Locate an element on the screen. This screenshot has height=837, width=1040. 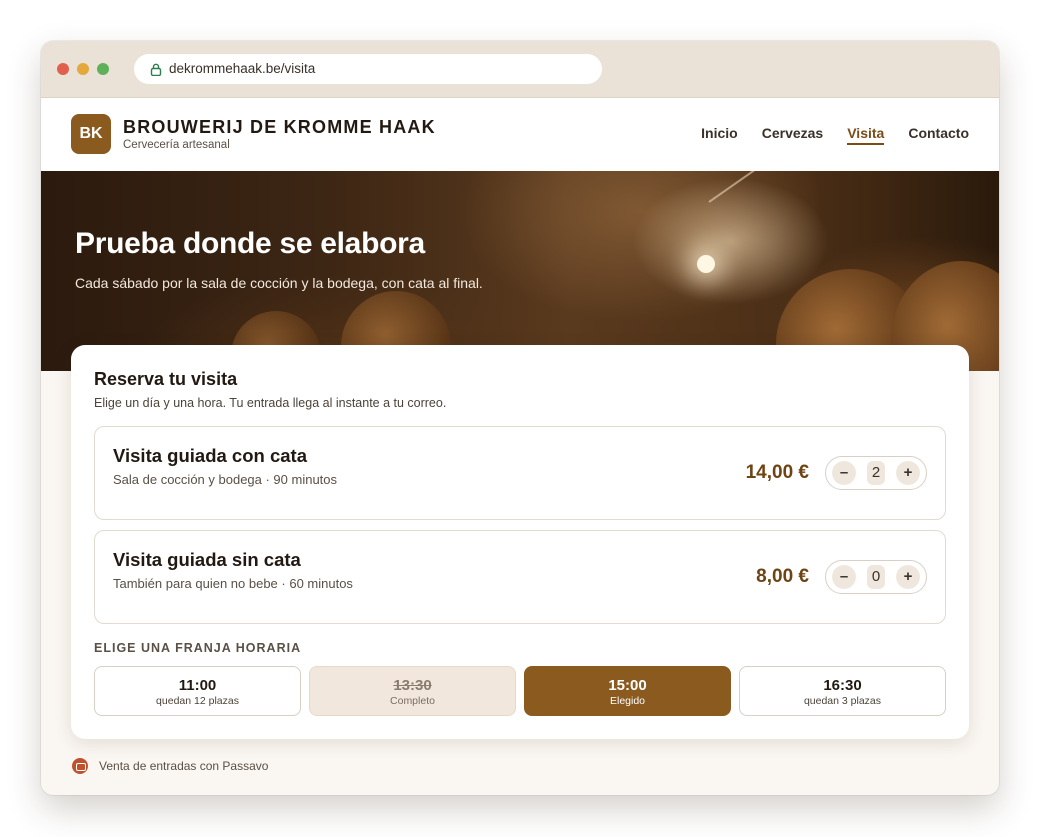
browser-toolbar: dekrommehaak.be/visita is located at coordinates (520, 69).